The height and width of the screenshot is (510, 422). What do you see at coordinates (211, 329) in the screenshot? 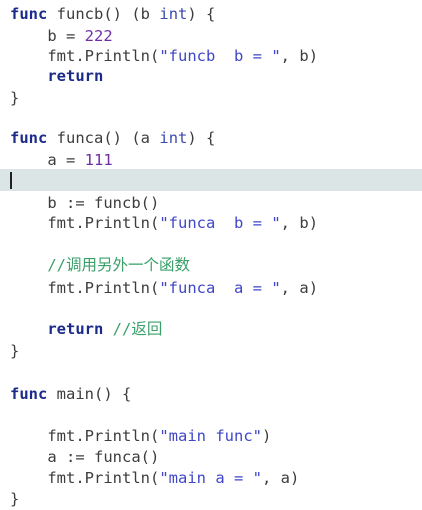
I see `code-line: return //返回` at bounding box center [211, 329].